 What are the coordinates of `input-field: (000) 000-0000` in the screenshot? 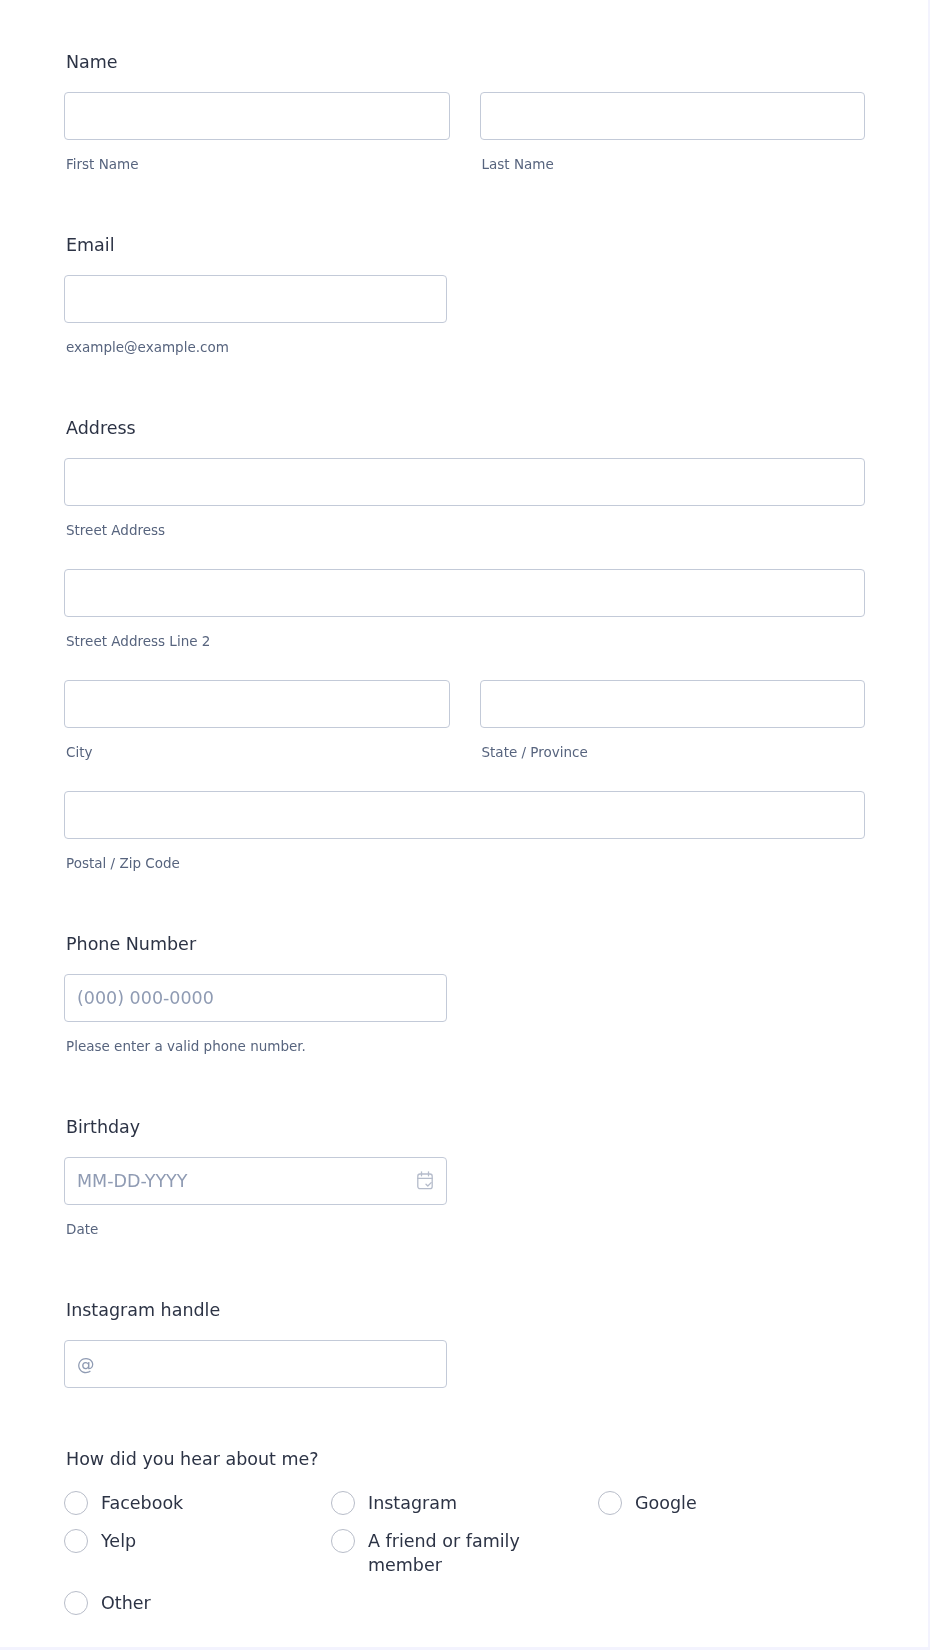 It's located at (255, 998).